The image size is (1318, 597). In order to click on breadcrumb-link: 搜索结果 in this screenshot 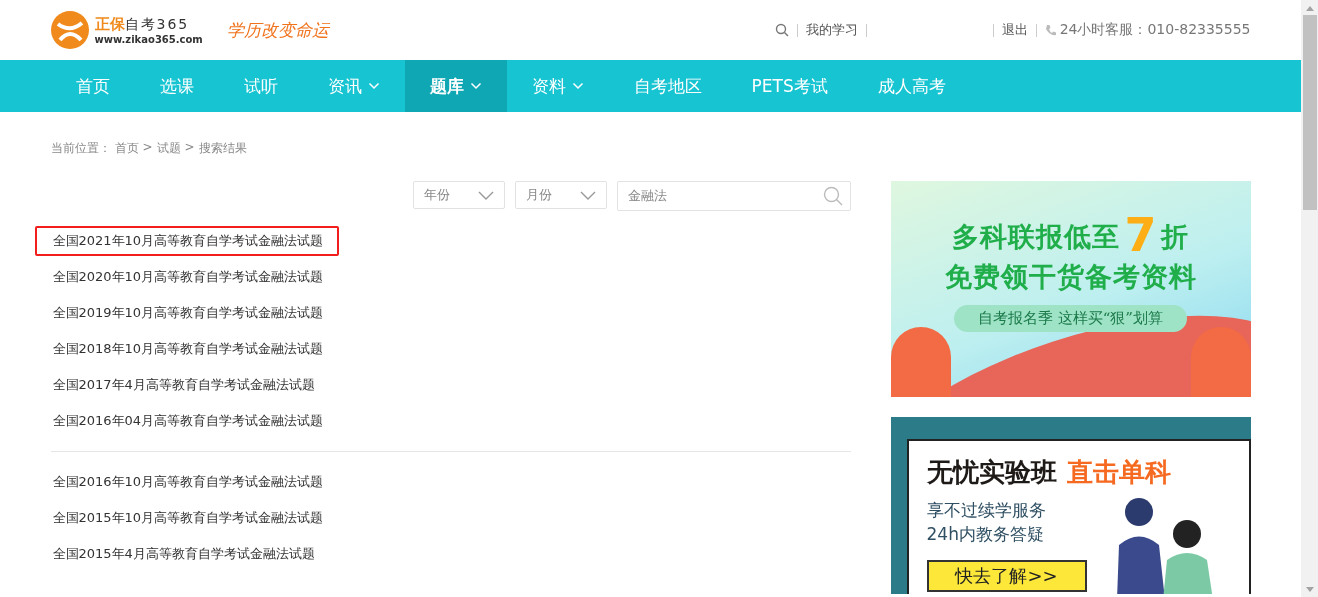, I will do `click(222, 148)`.